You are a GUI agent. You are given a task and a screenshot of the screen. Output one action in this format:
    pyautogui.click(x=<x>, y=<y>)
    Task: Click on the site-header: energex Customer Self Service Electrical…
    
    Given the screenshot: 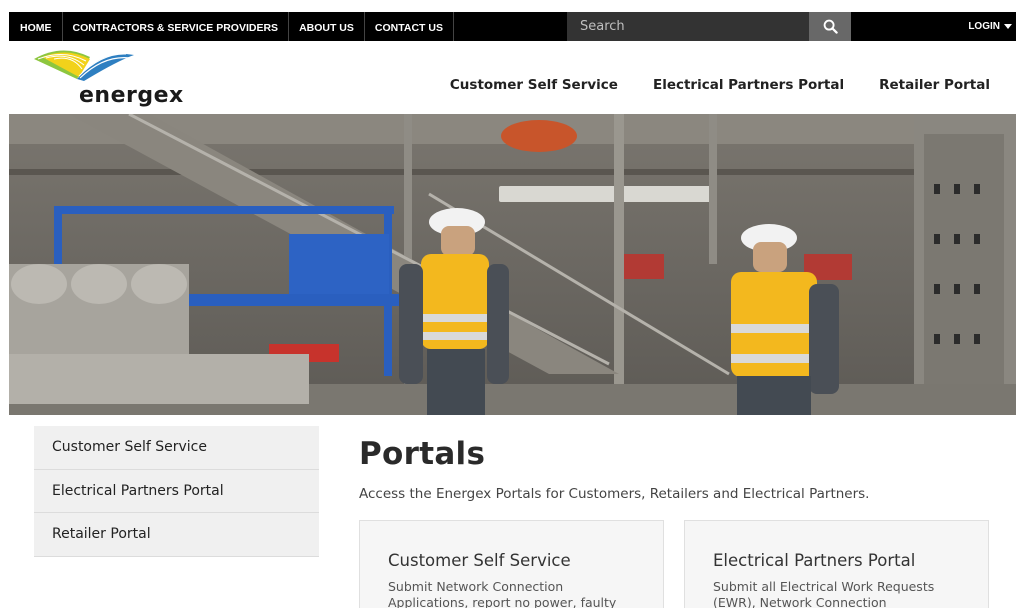 What is the action you would take?
    pyautogui.click(x=512, y=77)
    